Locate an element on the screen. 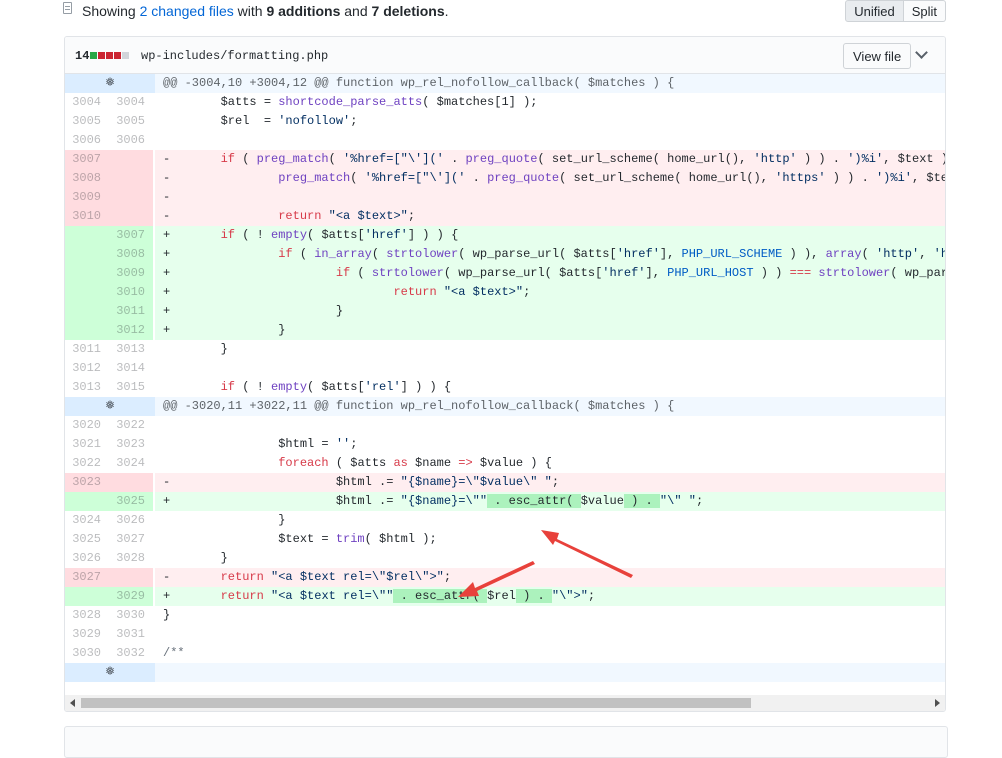 This screenshot has height=758, width=1002. code-token: 'https' is located at coordinates (800, 178).